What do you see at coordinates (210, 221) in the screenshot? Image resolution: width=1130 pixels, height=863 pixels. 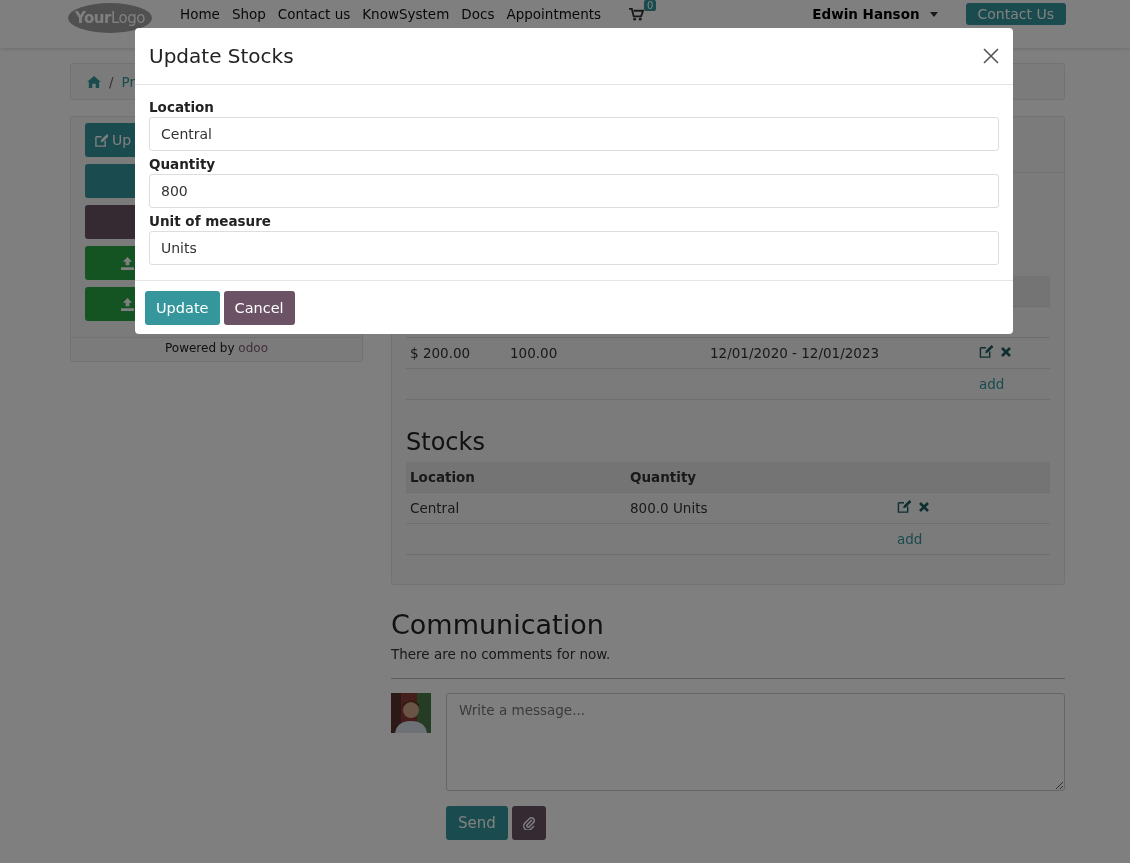 I see `field-label: Unit of measure` at bounding box center [210, 221].